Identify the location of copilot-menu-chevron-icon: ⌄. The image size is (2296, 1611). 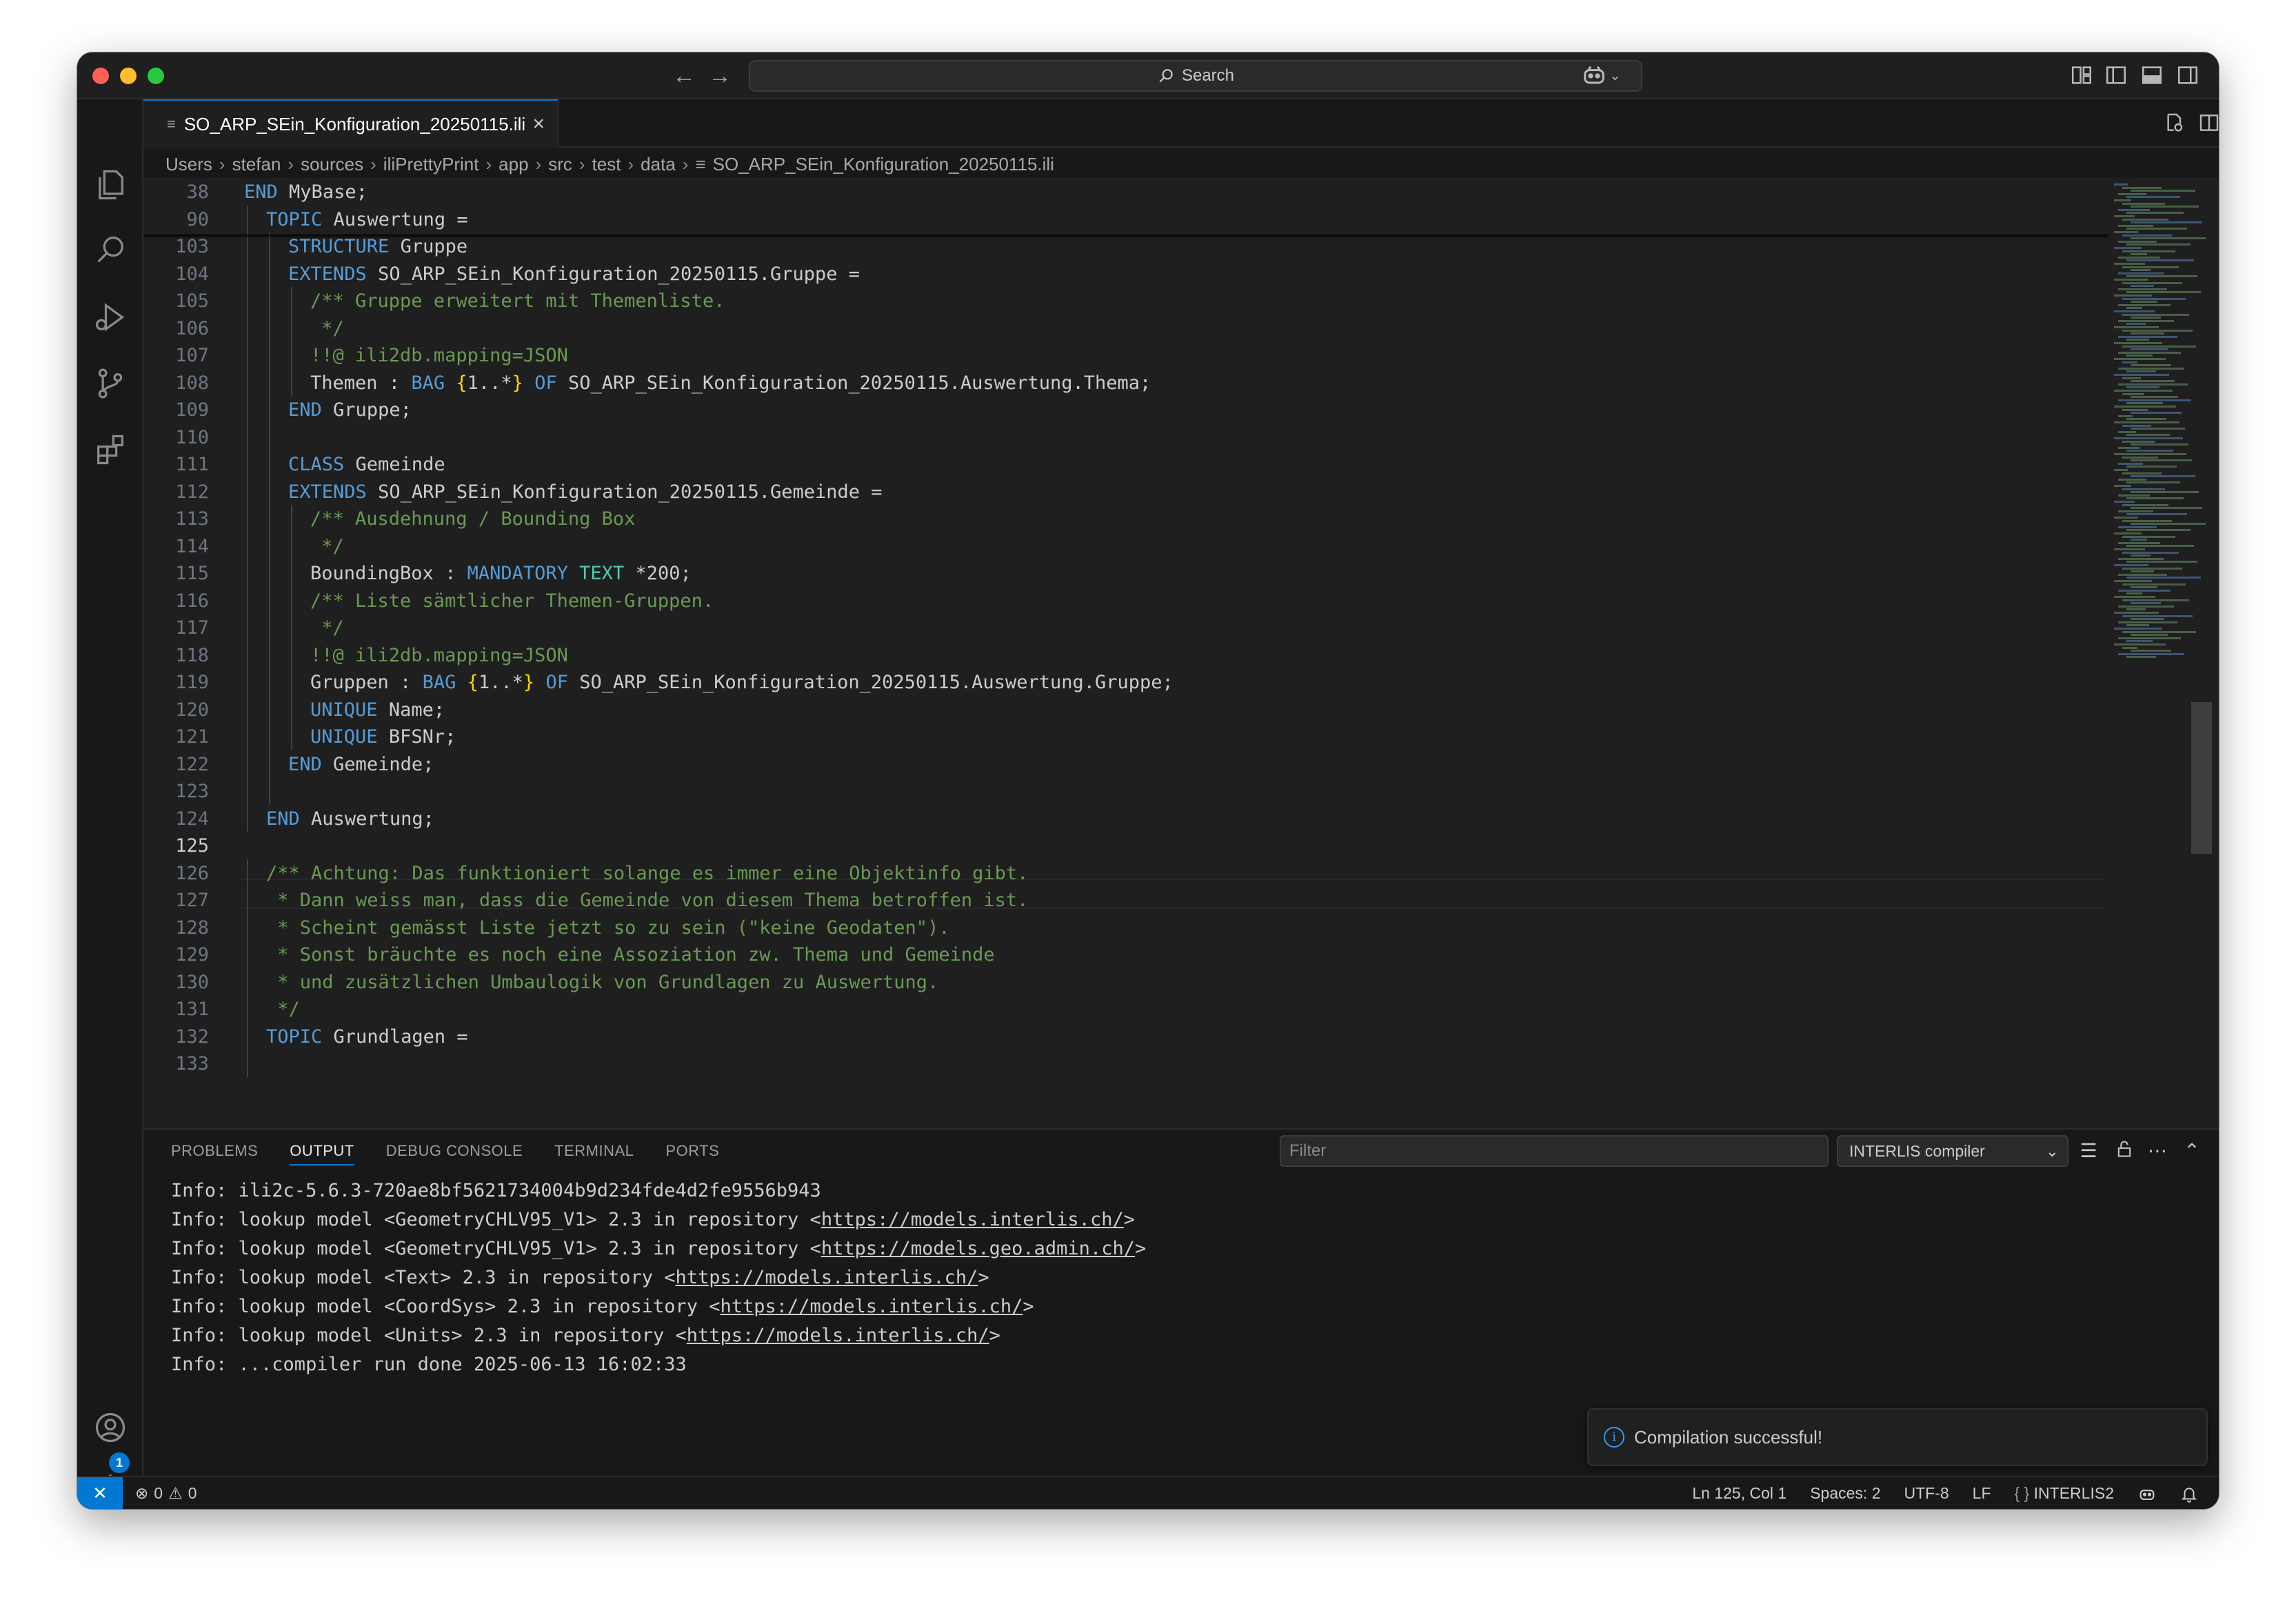
(1622, 76).